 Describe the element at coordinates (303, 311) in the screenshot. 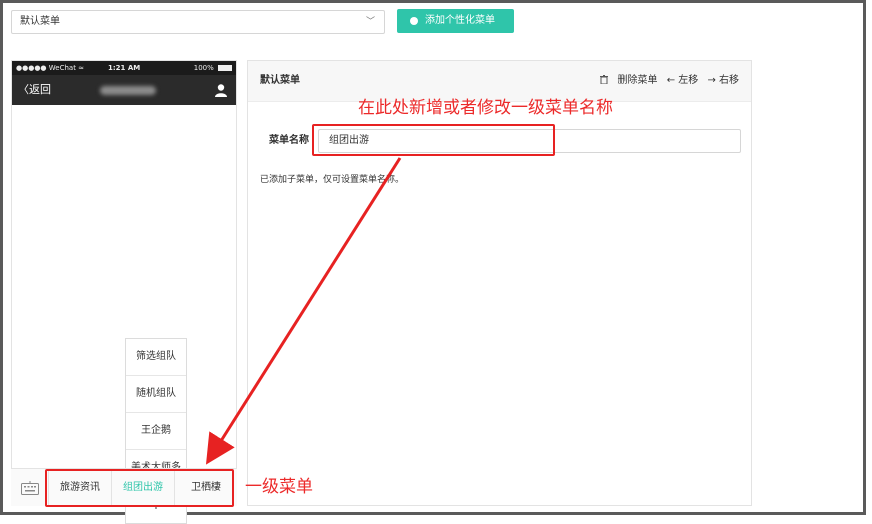

I see `annotation-arrow` at that location.